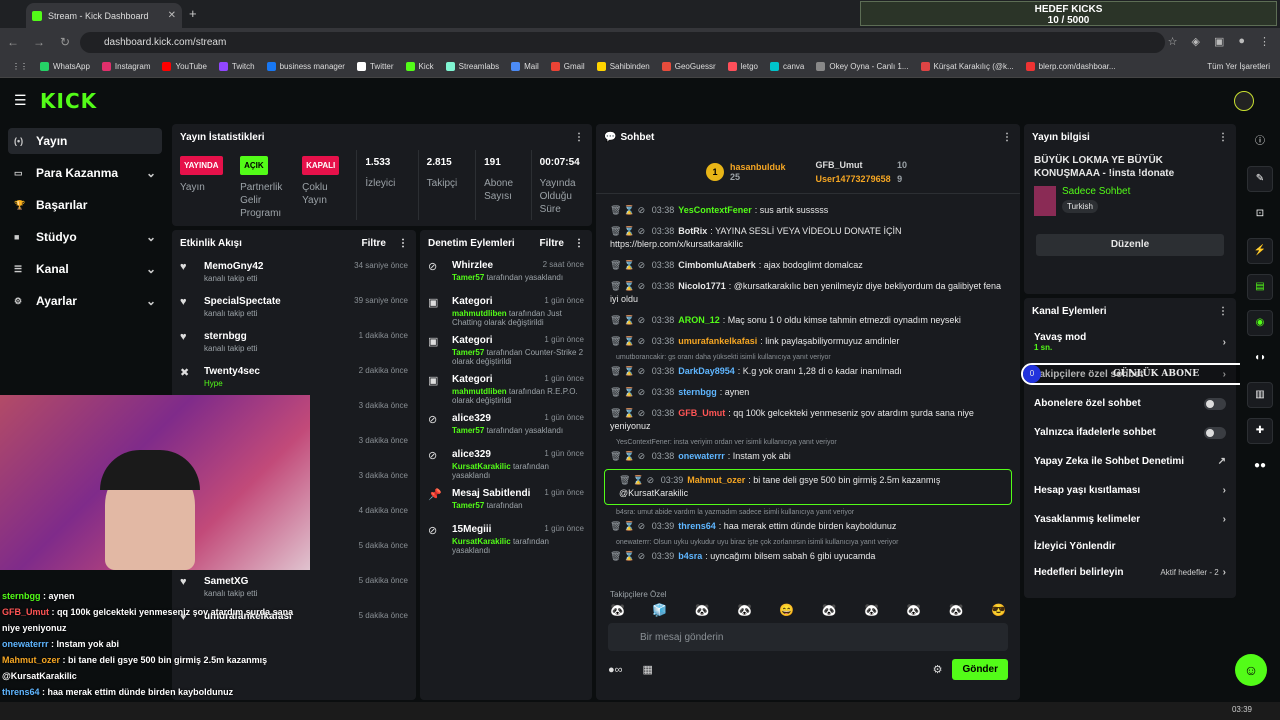 The width and height of the screenshot is (1280, 720). Describe the element at coordinates (13, 42) in the screenshot. I see `back-icon: ←` at that location.